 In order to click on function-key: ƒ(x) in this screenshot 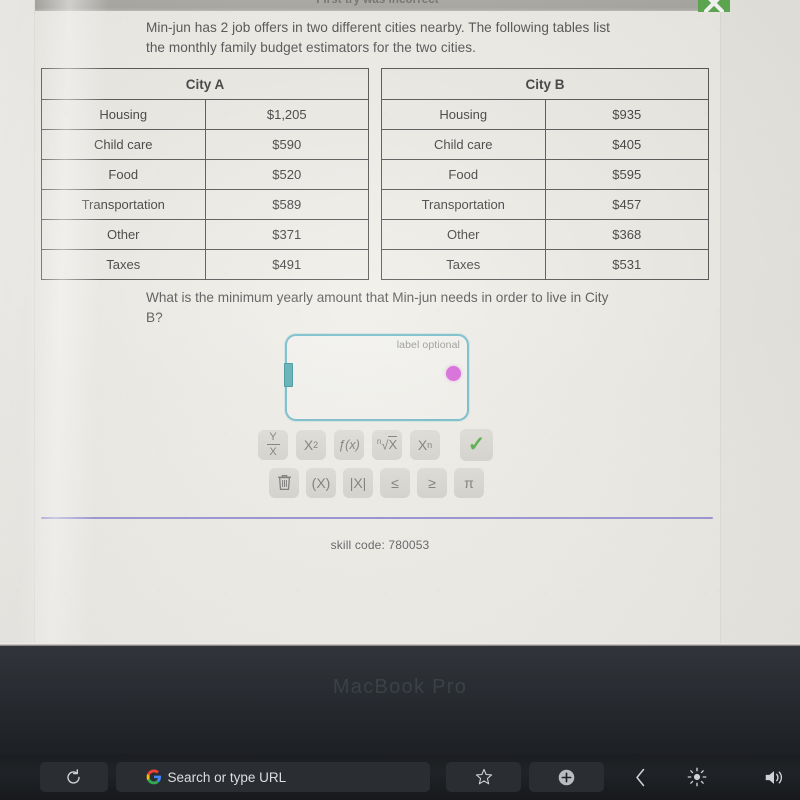, I will do `click(349, 444)`.